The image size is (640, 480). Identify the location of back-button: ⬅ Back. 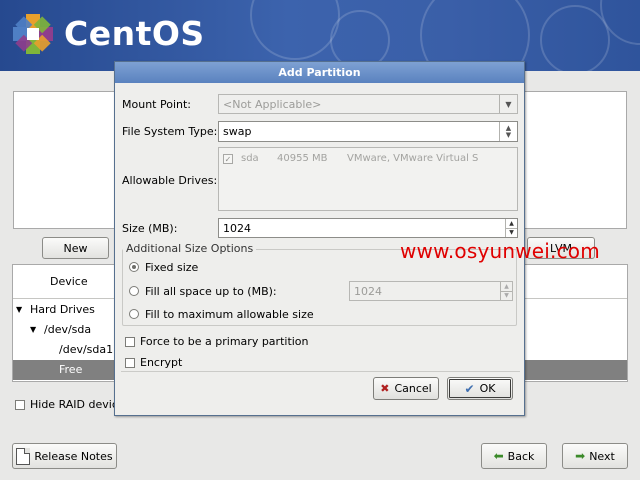
(514, 456).